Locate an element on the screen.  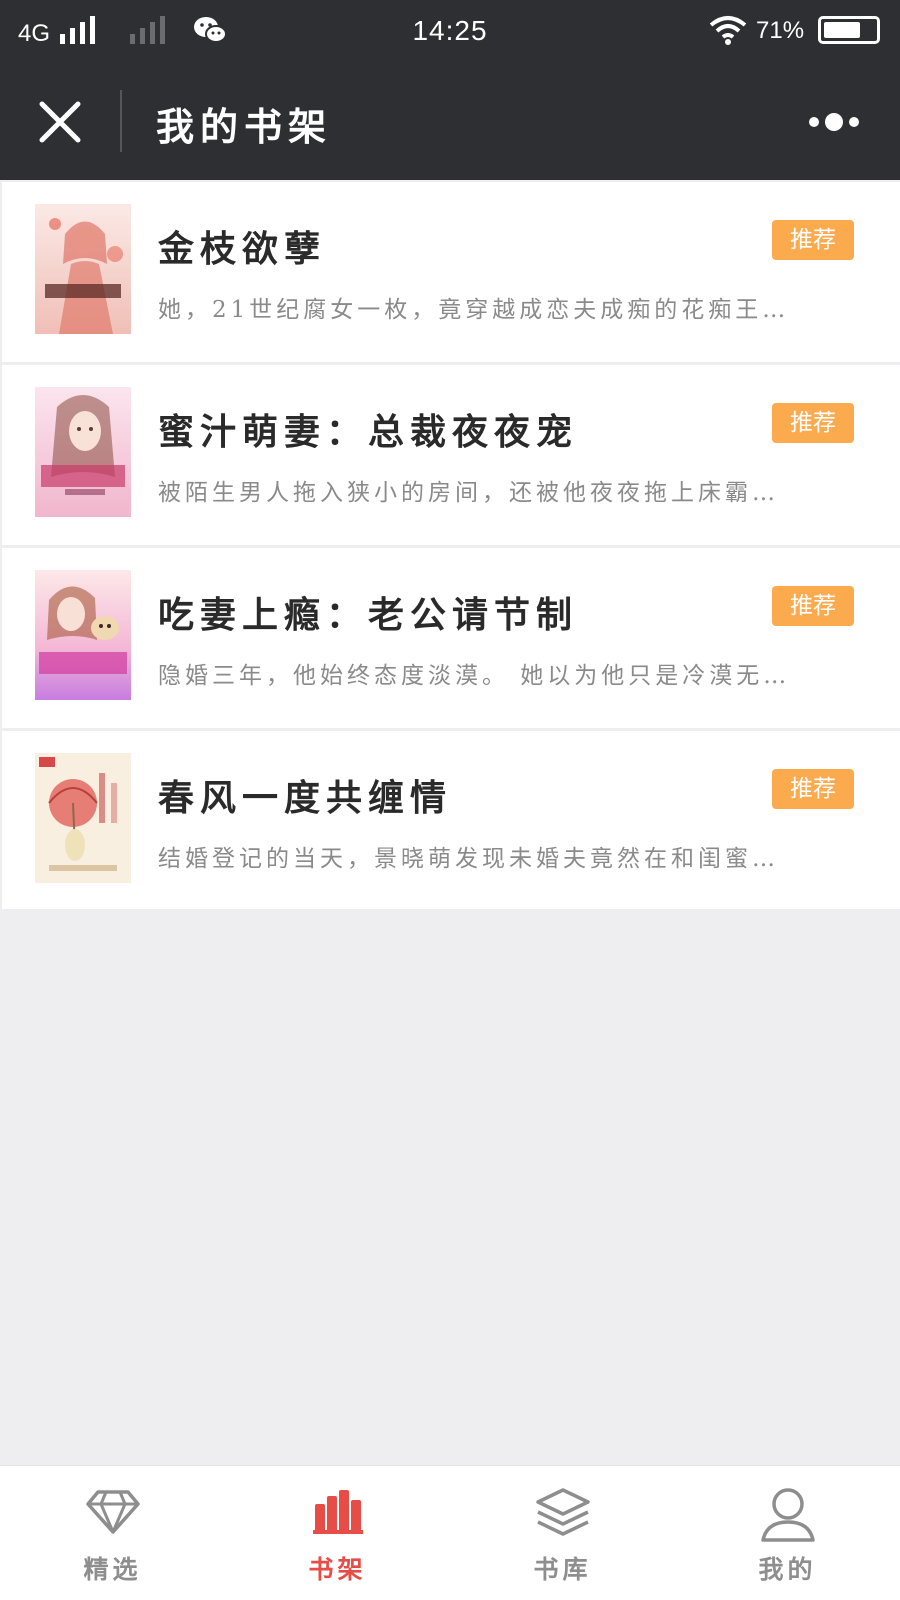
nav-label: 我的 is located at coordinates (787, 1569).